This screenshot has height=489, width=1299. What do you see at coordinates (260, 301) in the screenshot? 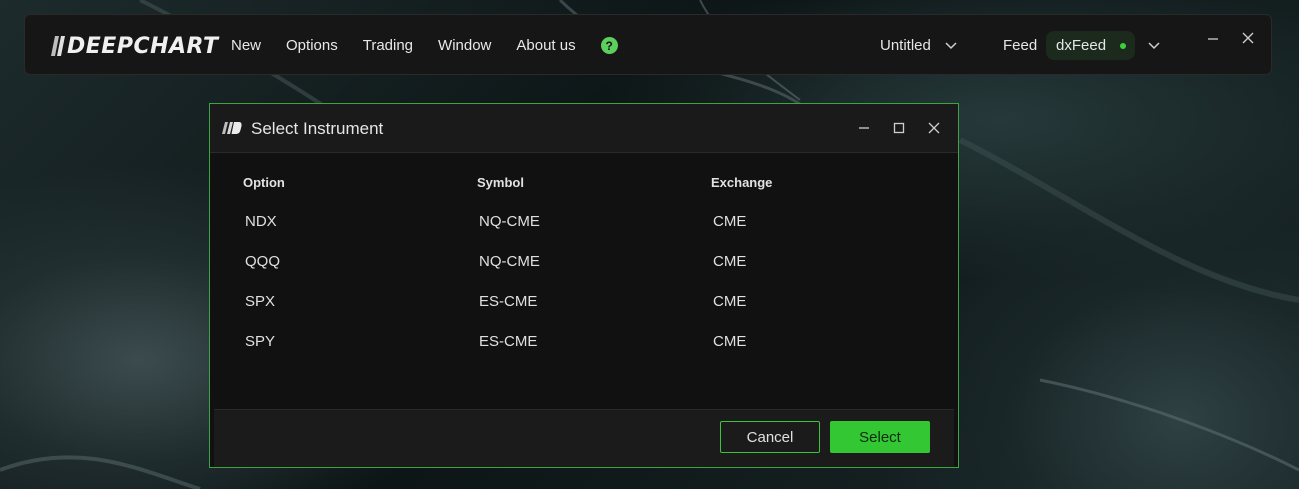
I see `cell-option: SPX` at bounding box center [260, 301].